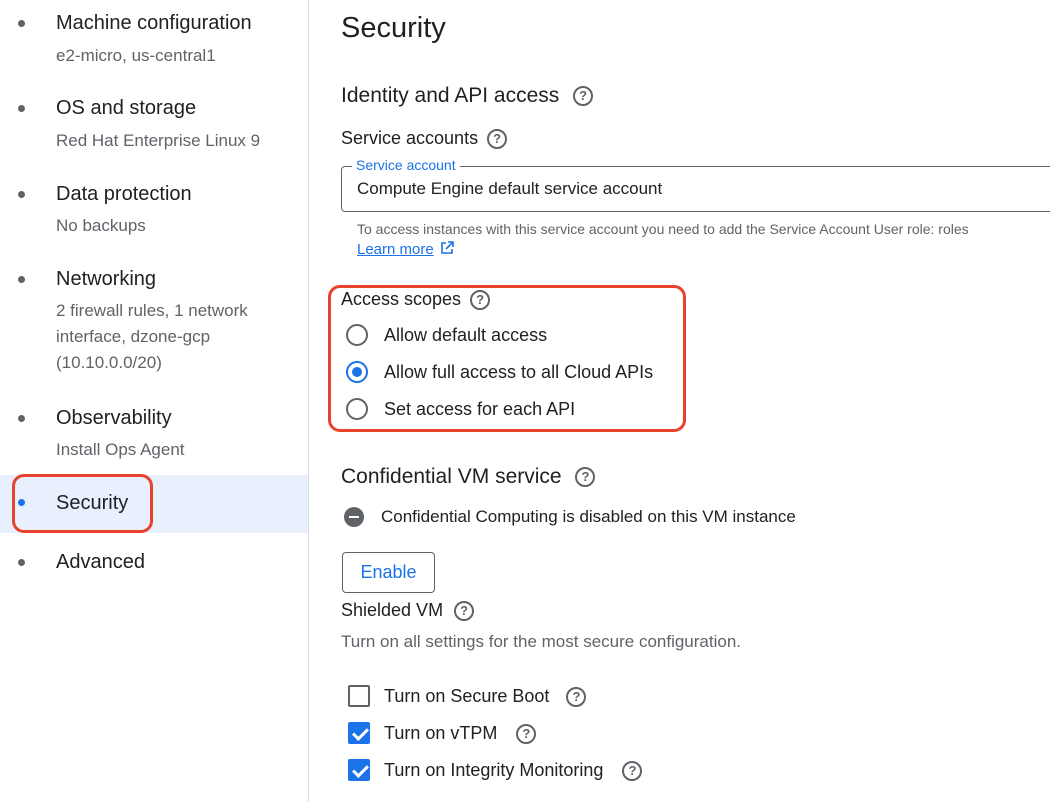  I want to click on enable-button: Enable, so click(388, 572).